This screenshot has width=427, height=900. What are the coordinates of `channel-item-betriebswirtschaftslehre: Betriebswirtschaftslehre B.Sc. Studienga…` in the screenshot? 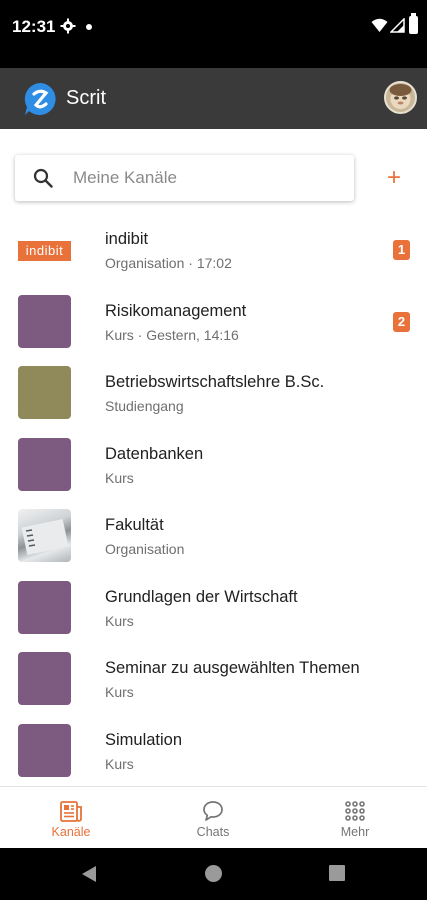 It's located at (213, 394).